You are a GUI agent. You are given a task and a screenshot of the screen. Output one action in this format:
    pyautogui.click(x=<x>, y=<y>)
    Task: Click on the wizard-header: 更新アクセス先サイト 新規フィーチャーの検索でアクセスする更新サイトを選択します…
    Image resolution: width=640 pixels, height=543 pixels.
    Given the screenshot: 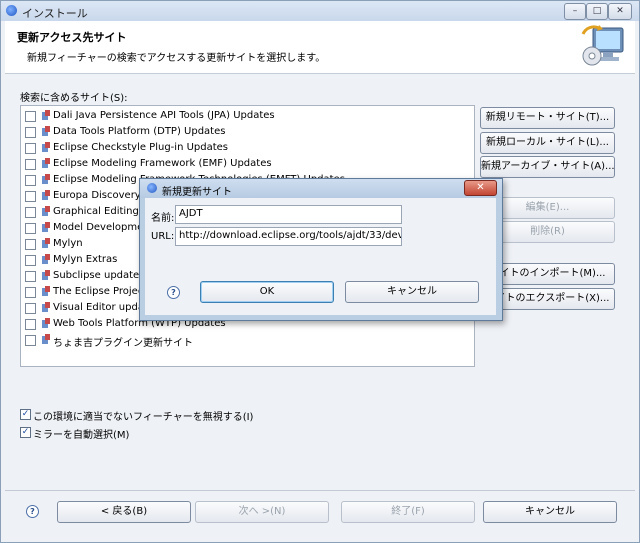 What is the action you would take?
    pyautogui.click(x=320, y=47)
    